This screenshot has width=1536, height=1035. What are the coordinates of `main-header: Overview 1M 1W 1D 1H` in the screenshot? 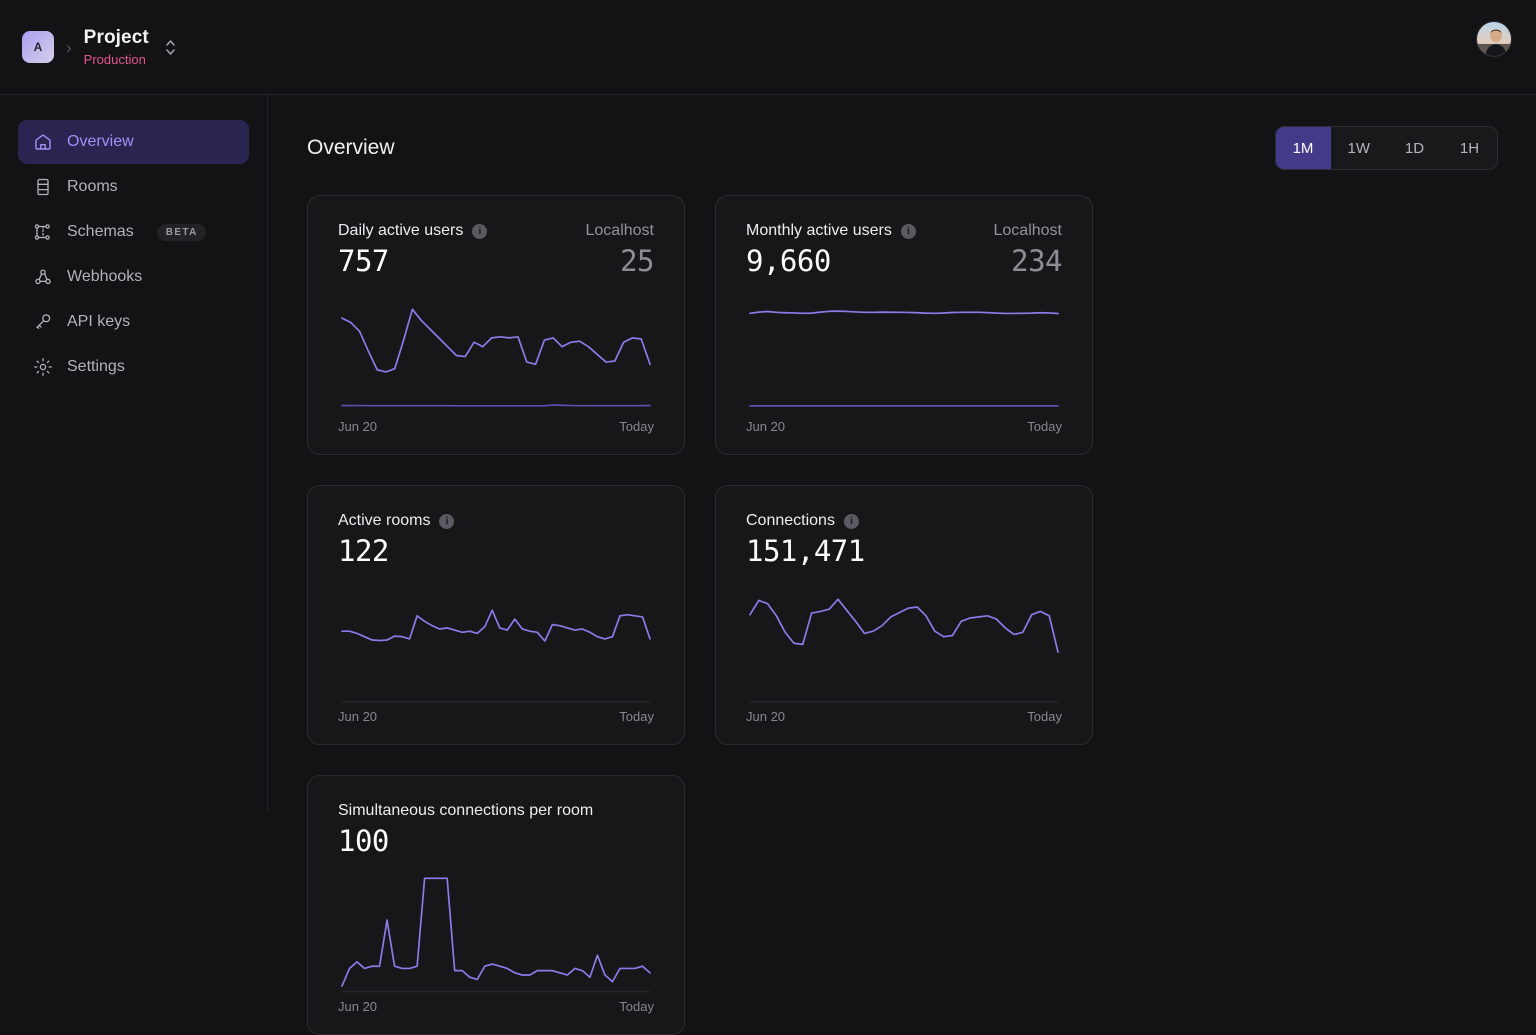 It's located at (902, 148).